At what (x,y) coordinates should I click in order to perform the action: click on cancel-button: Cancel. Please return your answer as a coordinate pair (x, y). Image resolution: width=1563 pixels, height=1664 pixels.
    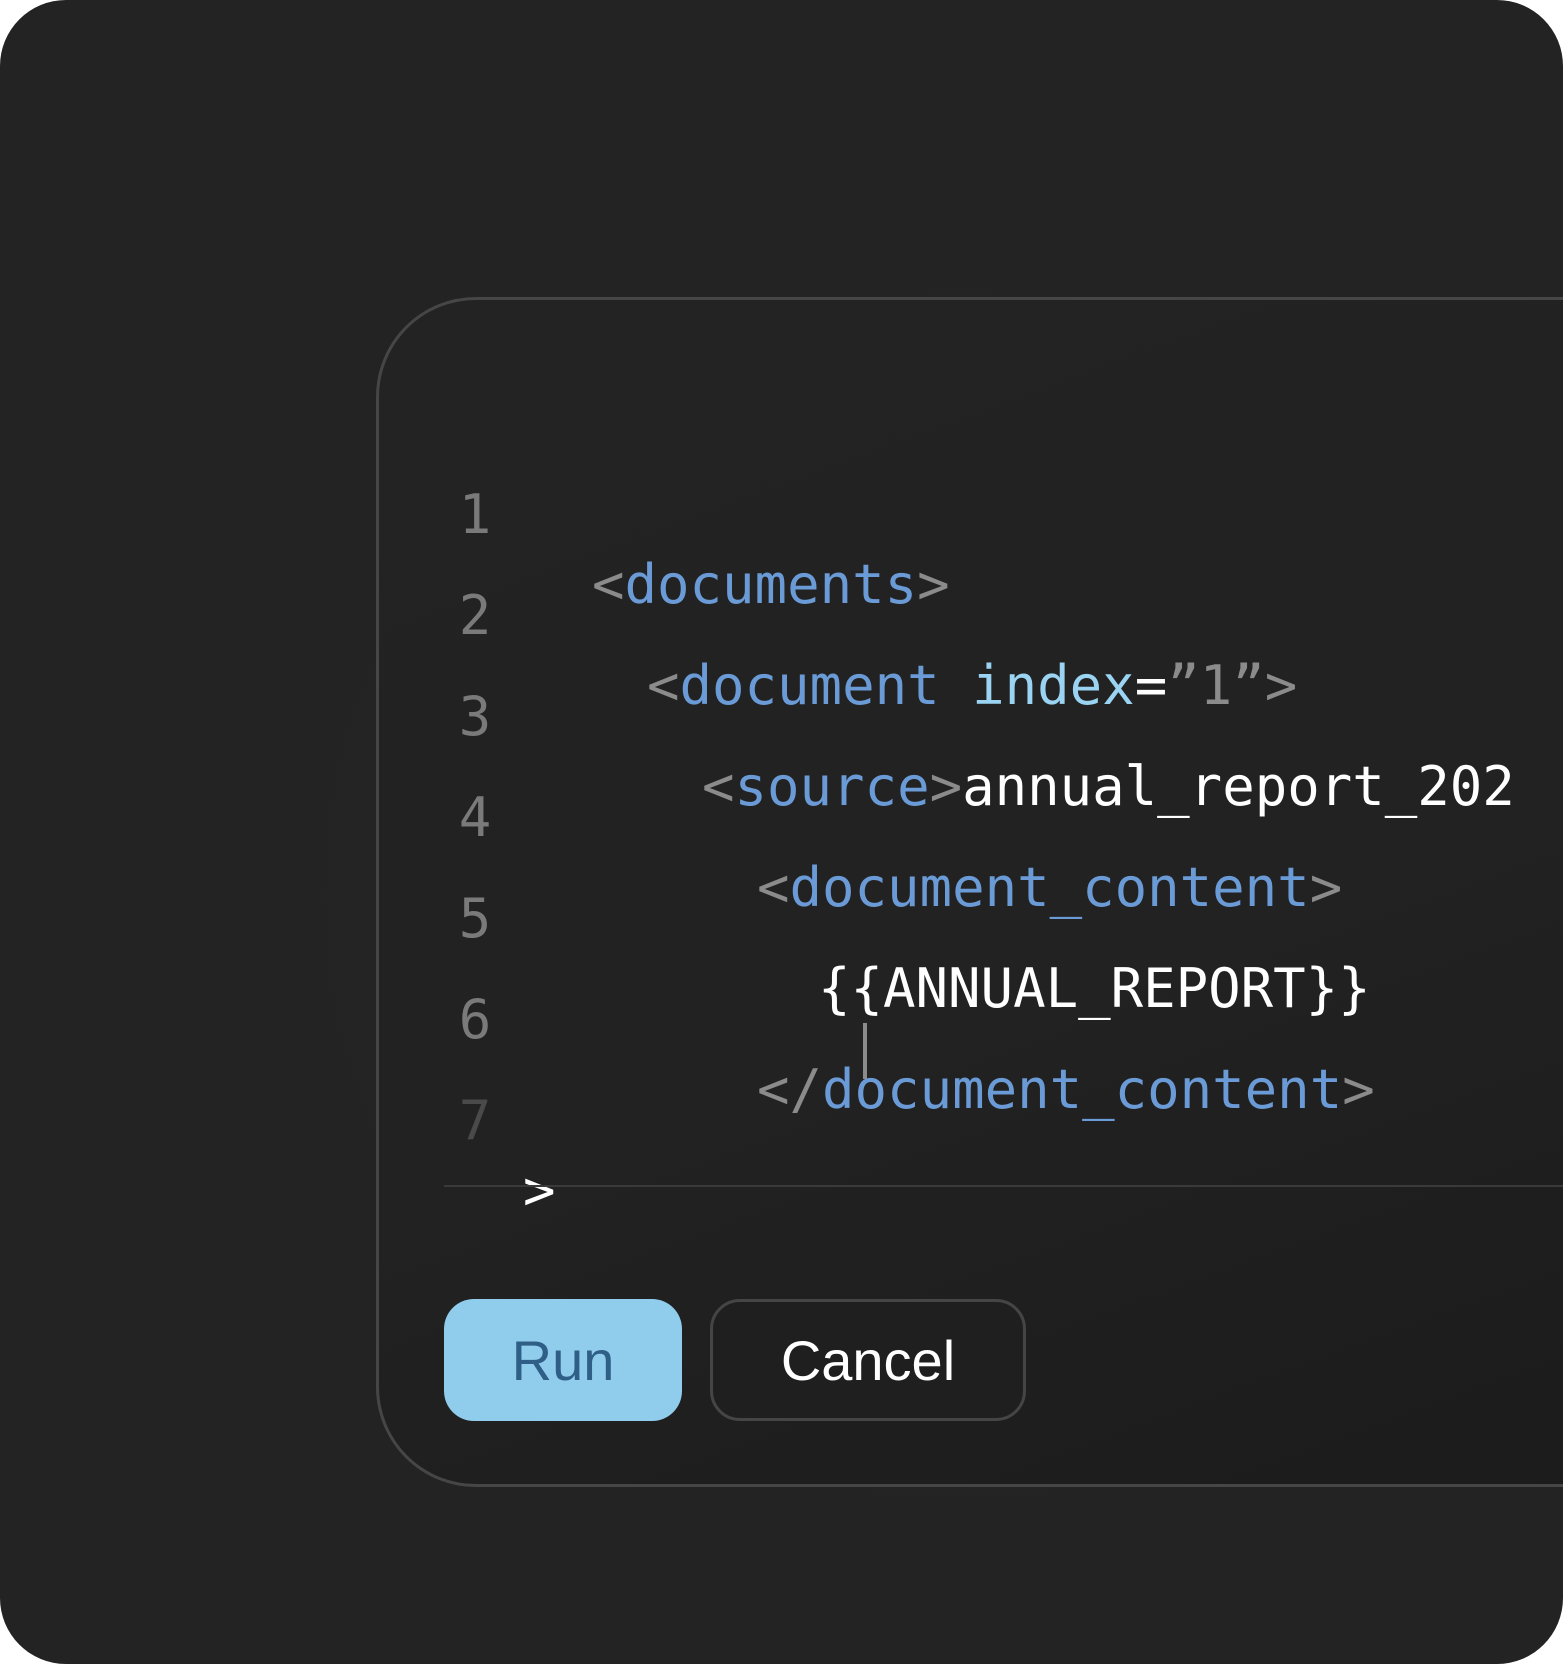
    Looking at the image, I should click on (868, 1360).